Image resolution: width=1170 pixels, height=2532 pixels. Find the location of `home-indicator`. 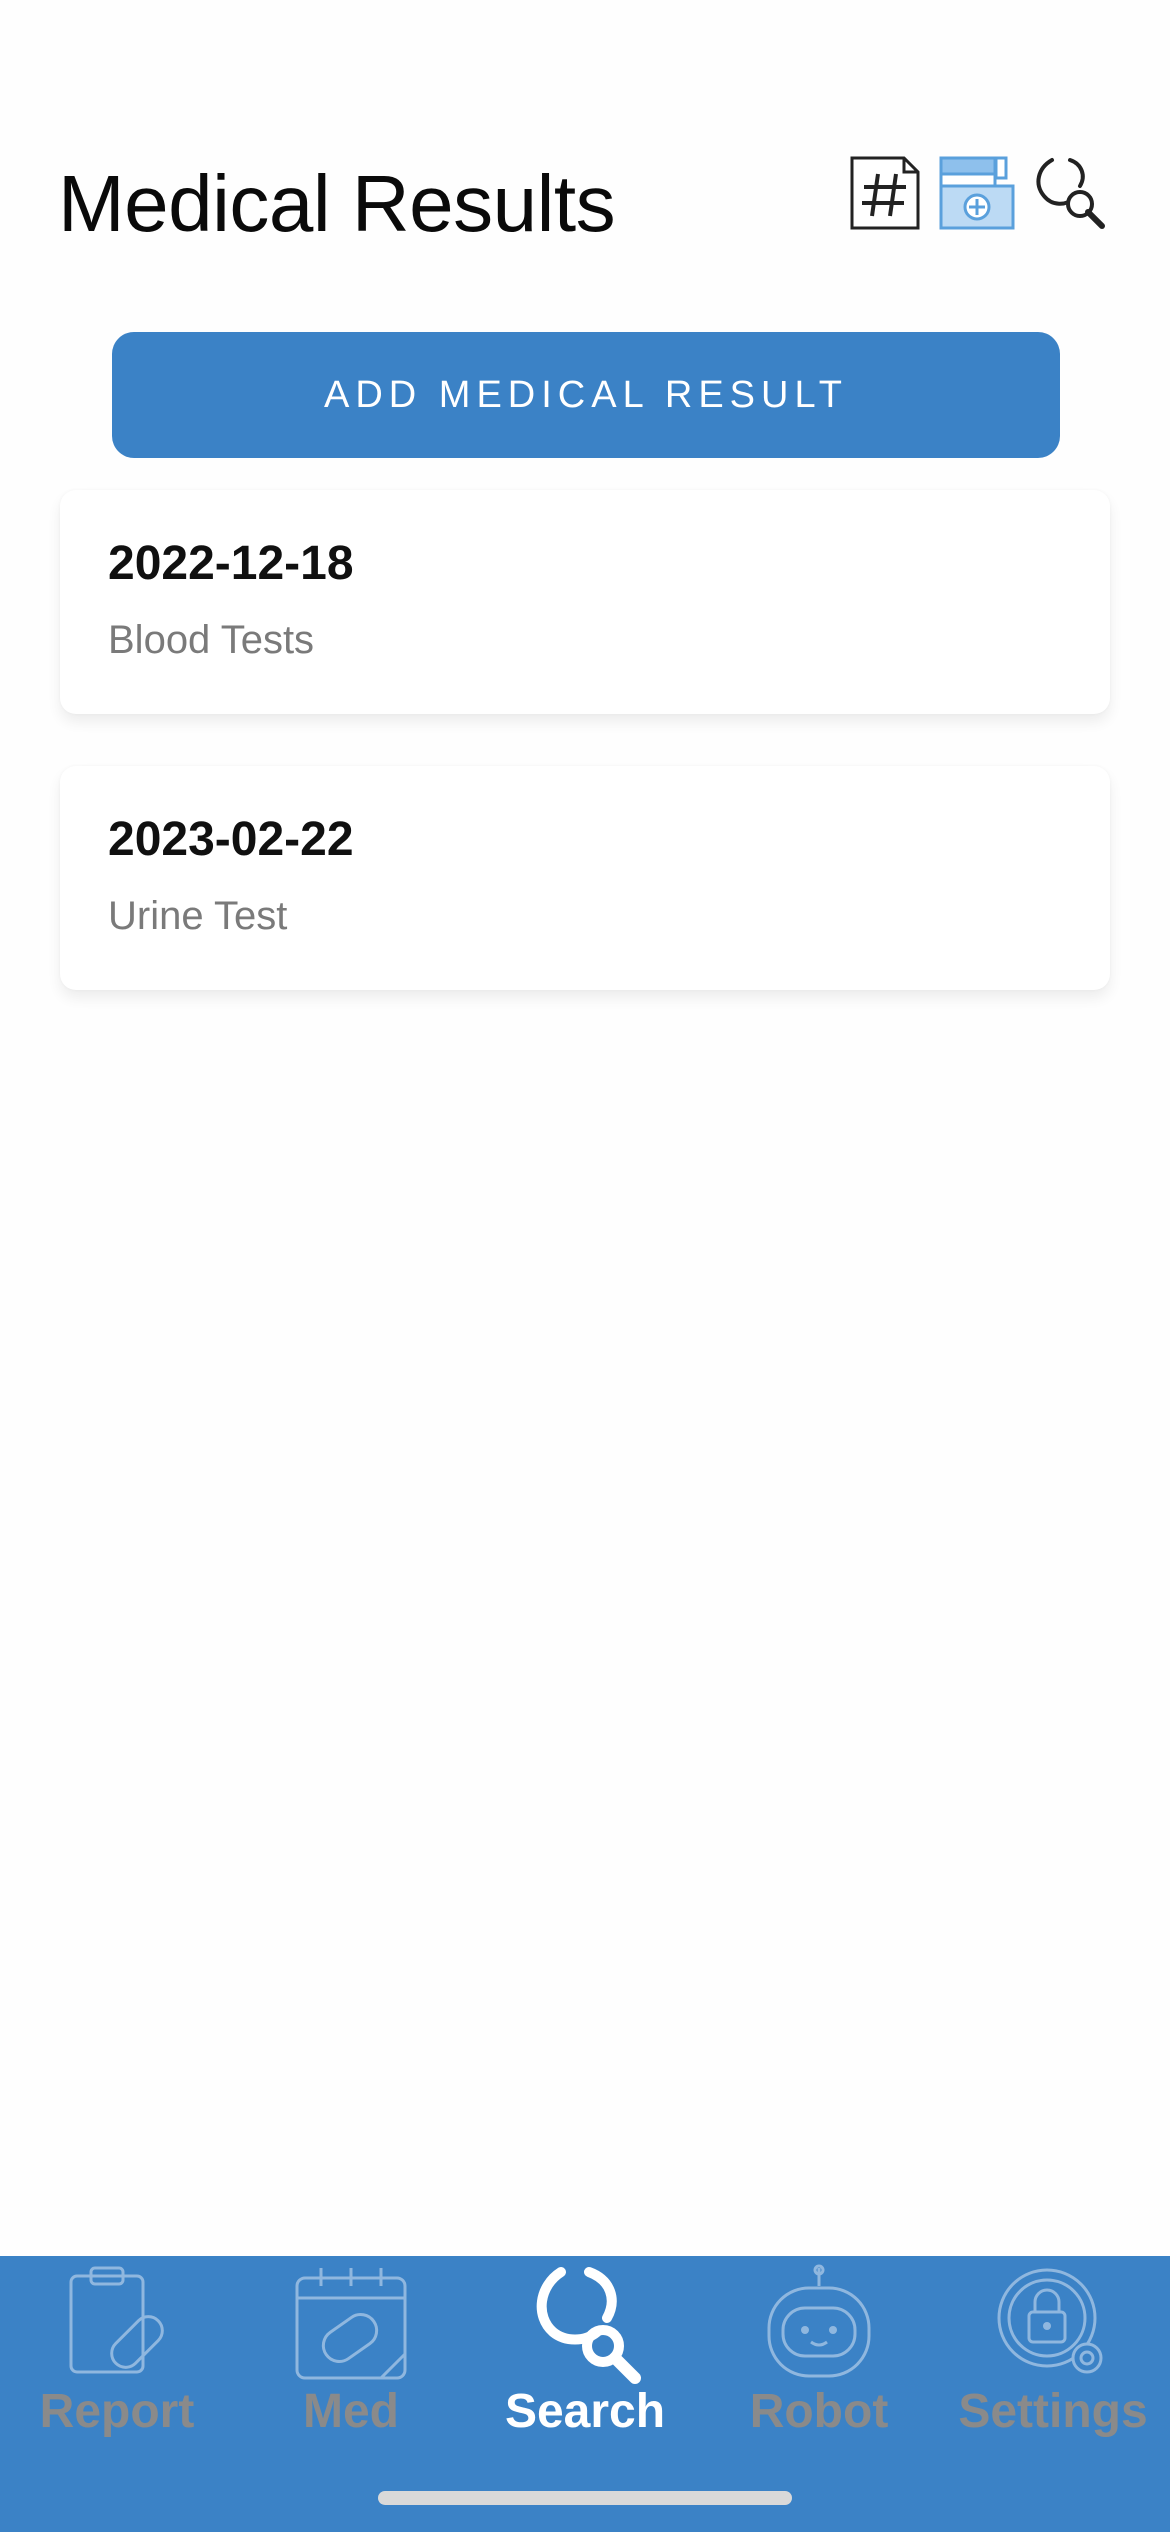

home-indicator is located at coordinates (585, 2498).